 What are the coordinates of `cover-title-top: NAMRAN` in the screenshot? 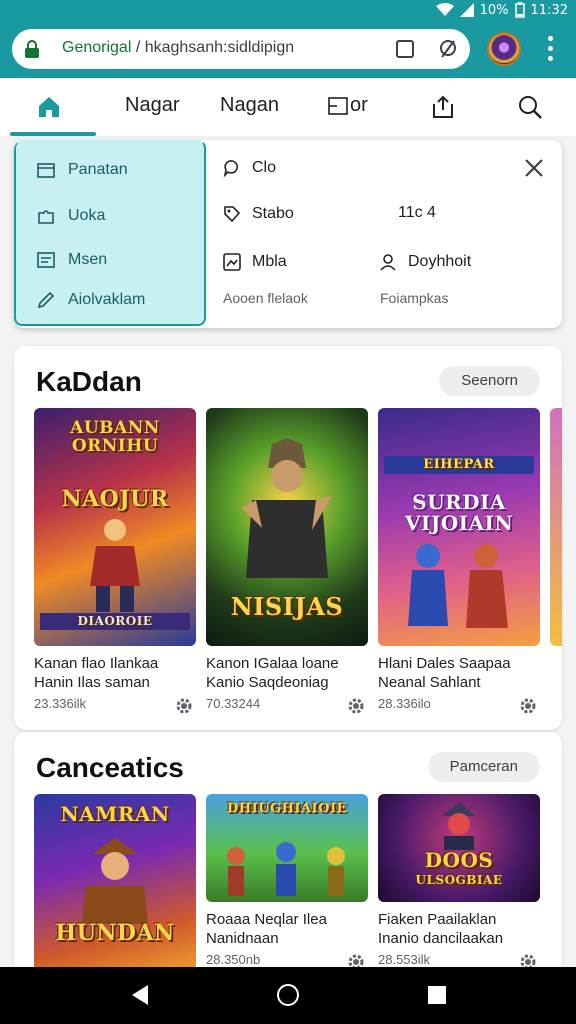 It's located at (115, 814).